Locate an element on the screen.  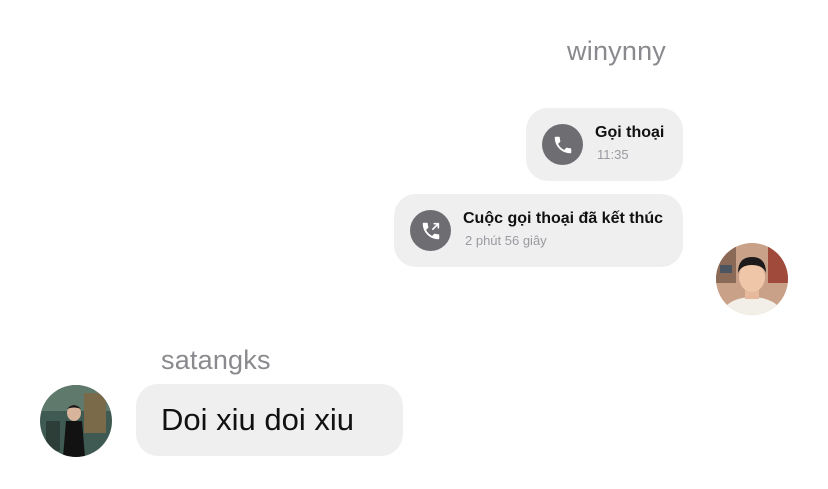
call-time: 11:35 is located at coordinates (613, 154).